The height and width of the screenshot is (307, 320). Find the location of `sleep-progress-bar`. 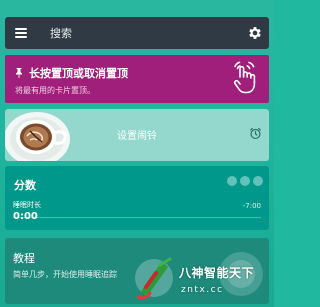

sleep-progress-bar is located at coordinates (137, 217).